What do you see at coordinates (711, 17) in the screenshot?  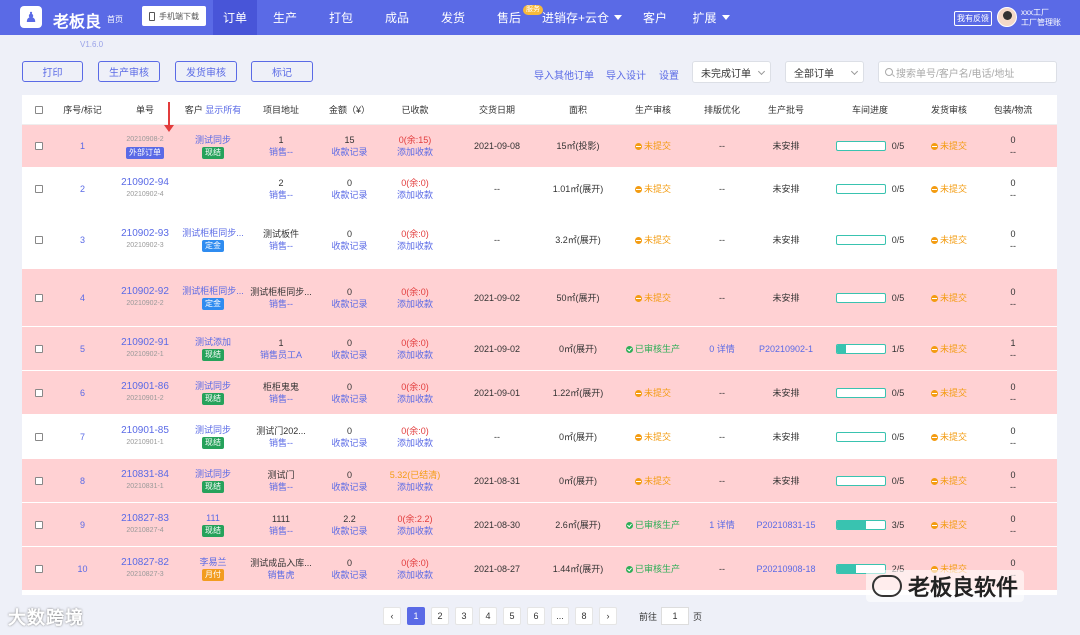 I see `nav-item: 扩展` at bounding box center [711, 17].